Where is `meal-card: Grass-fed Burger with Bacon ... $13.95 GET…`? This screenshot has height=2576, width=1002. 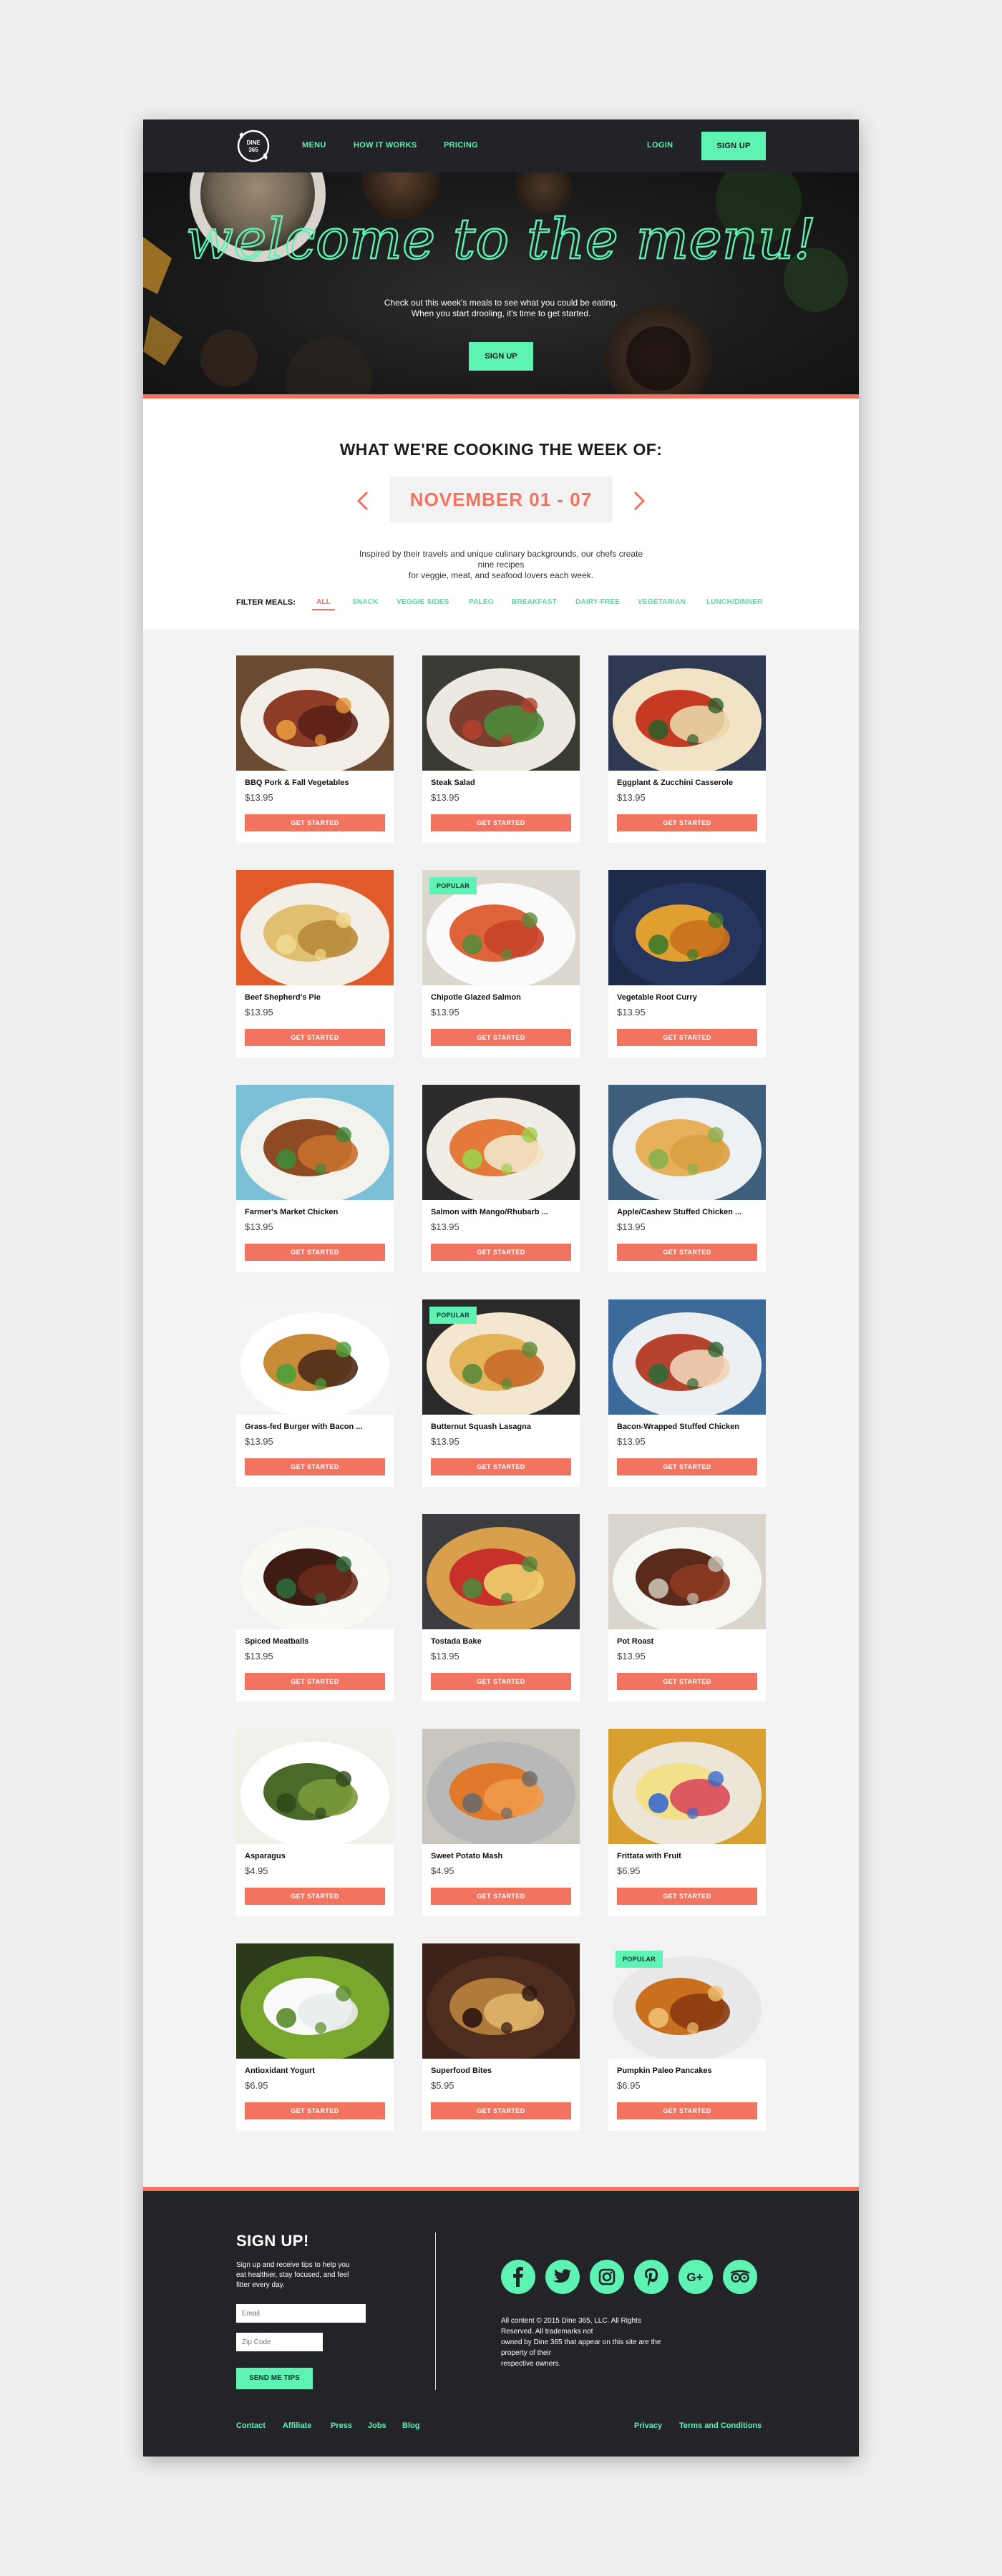
meal-card: Grass-fed Burger with Bacon ... $13.95 GET… is located at coordinates (315, 1393).